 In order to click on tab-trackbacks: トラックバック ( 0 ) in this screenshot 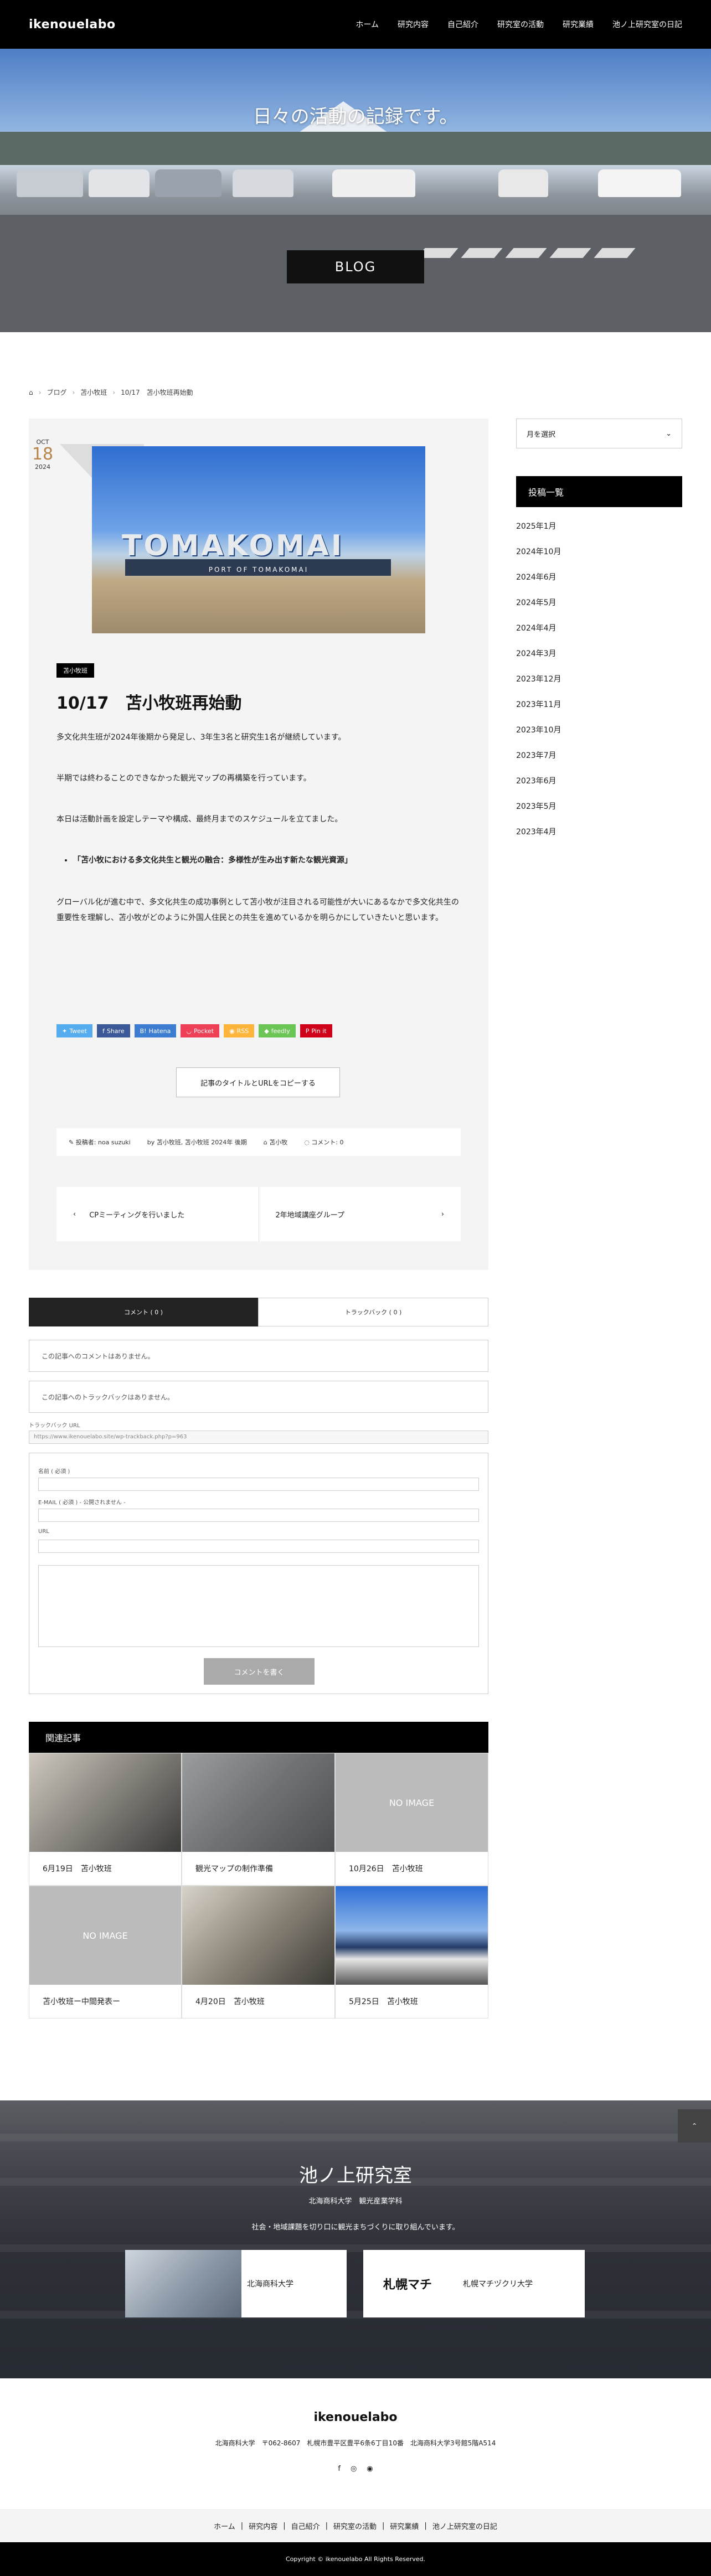, I will do `click(373, 1312)`.